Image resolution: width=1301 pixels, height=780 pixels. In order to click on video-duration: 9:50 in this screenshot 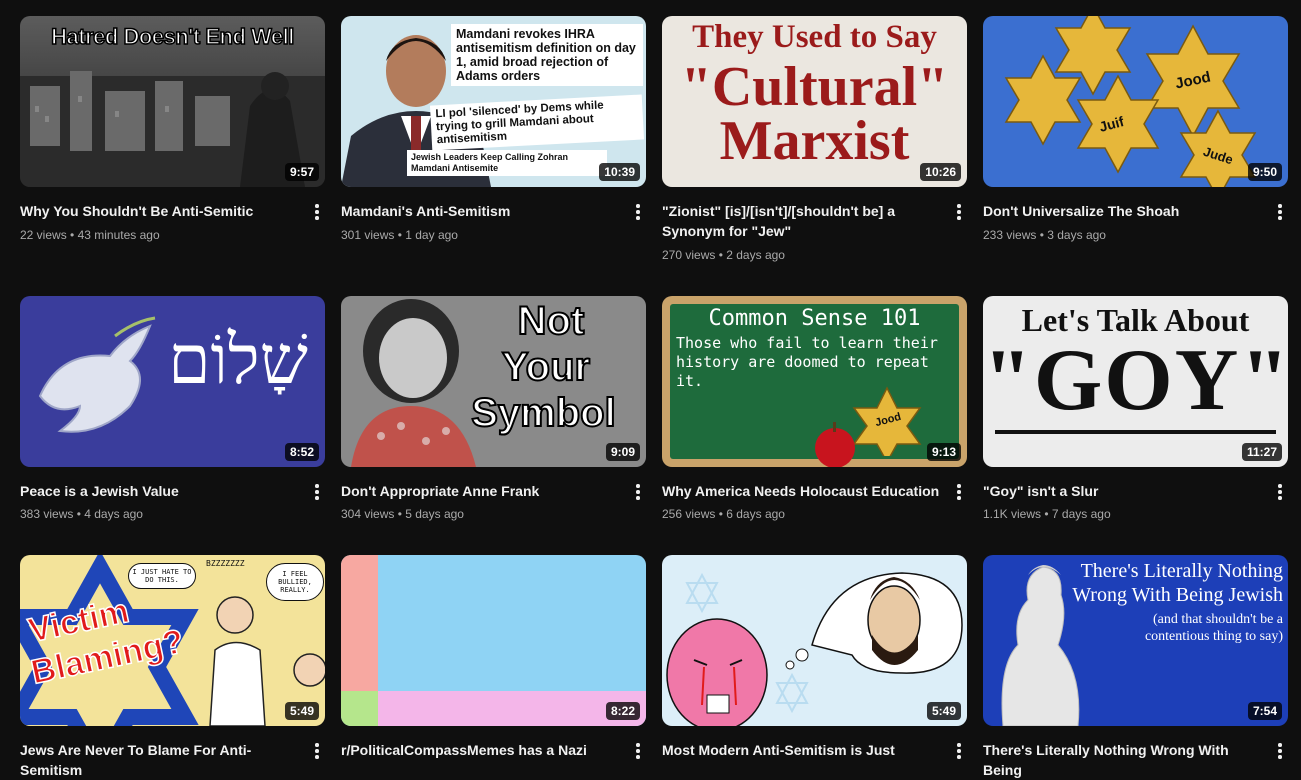, I will do `click(1264, 172)`.